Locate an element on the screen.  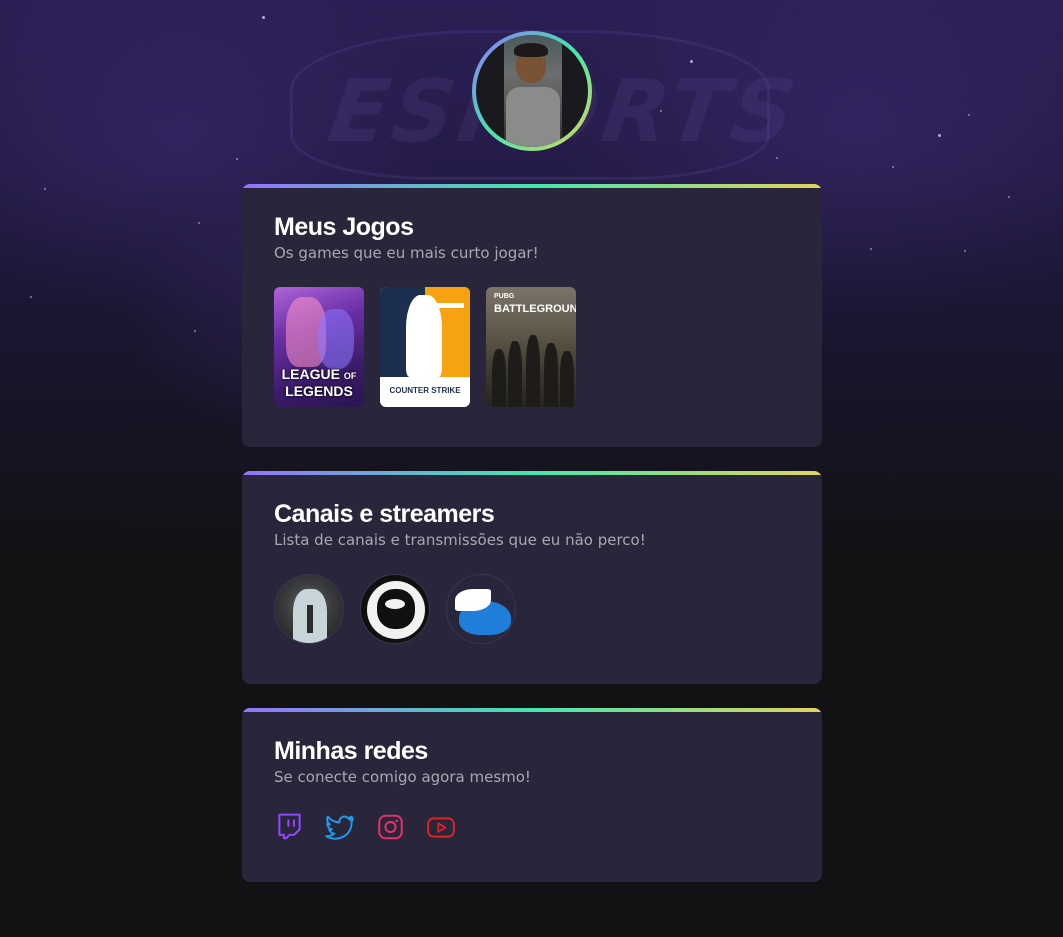
twitch-link is located at coordinates (289, 827).